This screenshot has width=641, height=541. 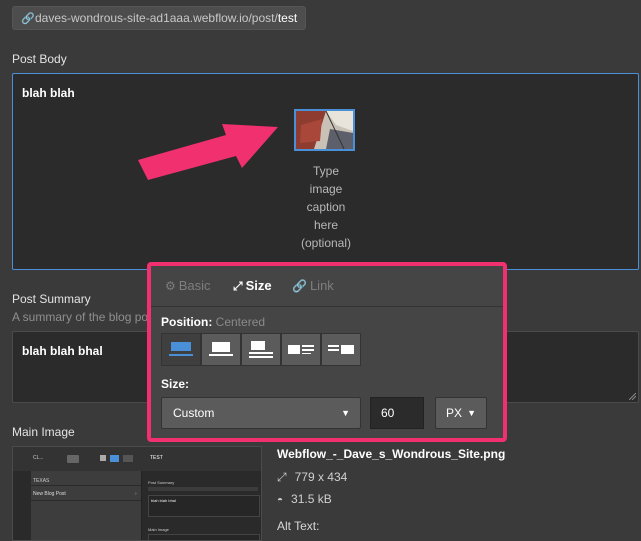 What do you see at coordinates (194, 413) in the screenshot?
I see `size-mode-value: Custom` at bounding box center [194, 413].